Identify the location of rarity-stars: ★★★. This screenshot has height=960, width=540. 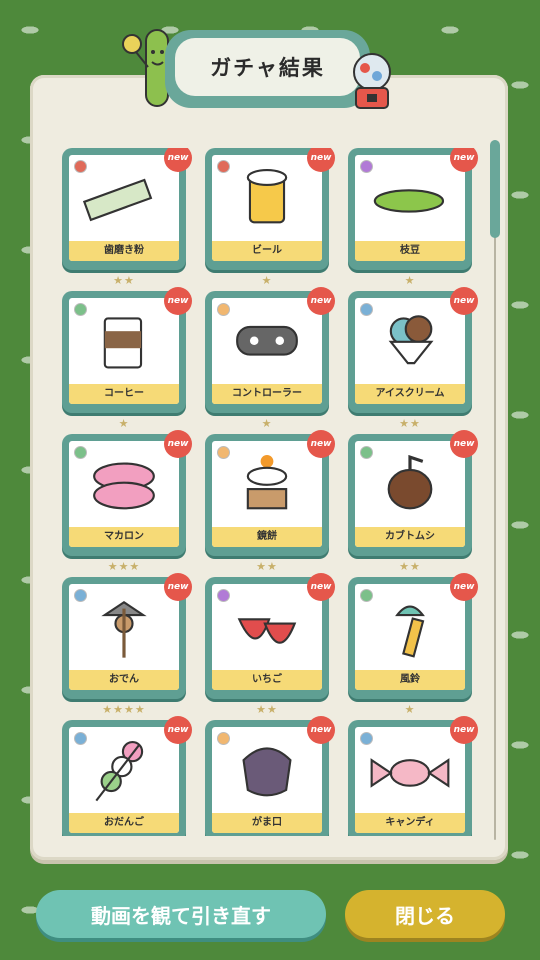
(124, 566).